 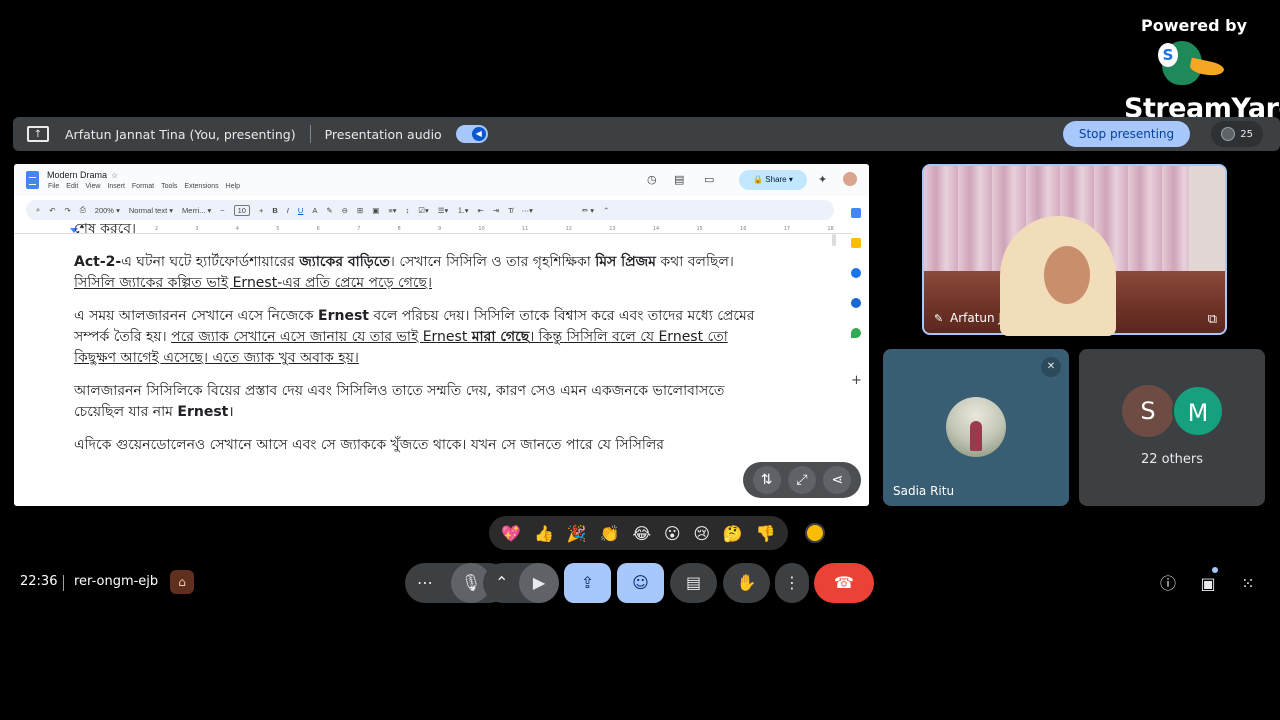 I want to click on comment-icon: ▤, so click(x=679, y=179).